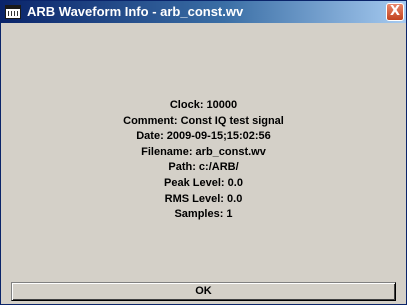  I want to click on date-text: Date: 2009-09-15;15:02:56, so click(203, 136).